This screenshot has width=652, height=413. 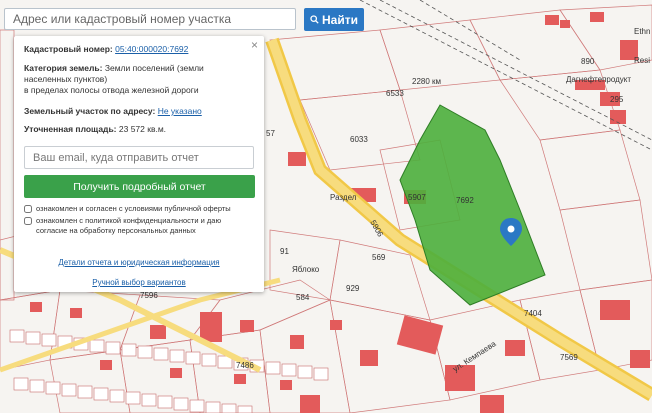 What do you see at coordinates (617, 99) in the screenshot?
I see `label-295: 295` at bounding box center [617, 99].